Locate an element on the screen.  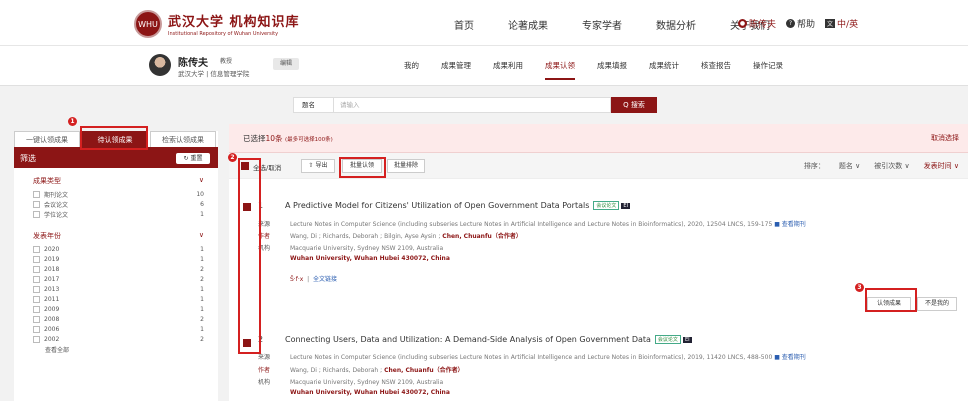
not-mine-button: 不是我的 is located at coordinates (937, 304).